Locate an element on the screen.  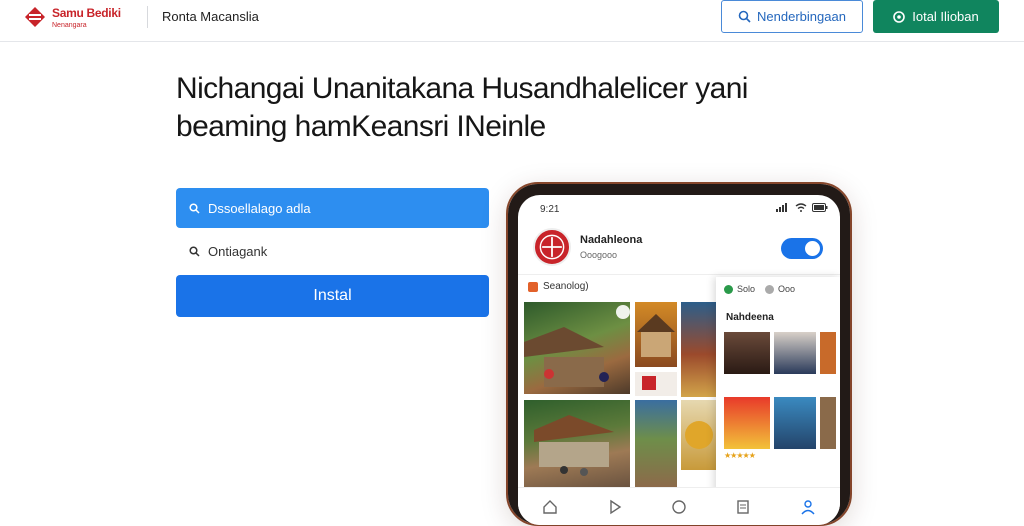
overlay-chips: Solo Ooo is located at coordinates (759, 289).